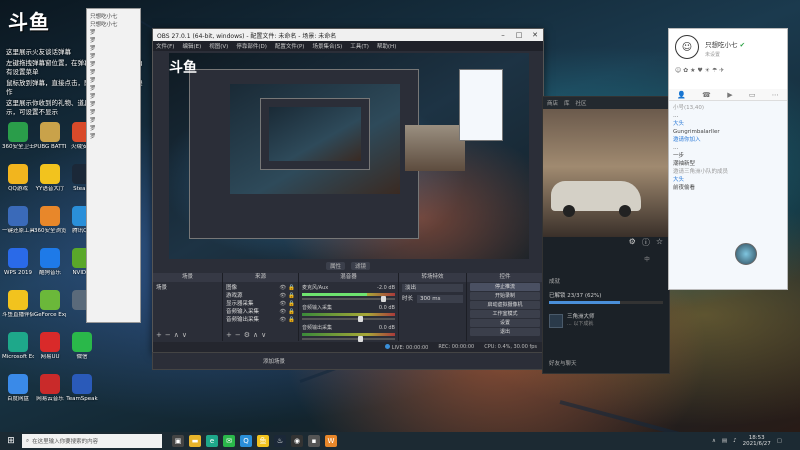 Image resolution: width=800 pixels, height=450 pixels. I want to click on achievement-item: 三角洲大师 ... 以下成就, so click(606, 321).